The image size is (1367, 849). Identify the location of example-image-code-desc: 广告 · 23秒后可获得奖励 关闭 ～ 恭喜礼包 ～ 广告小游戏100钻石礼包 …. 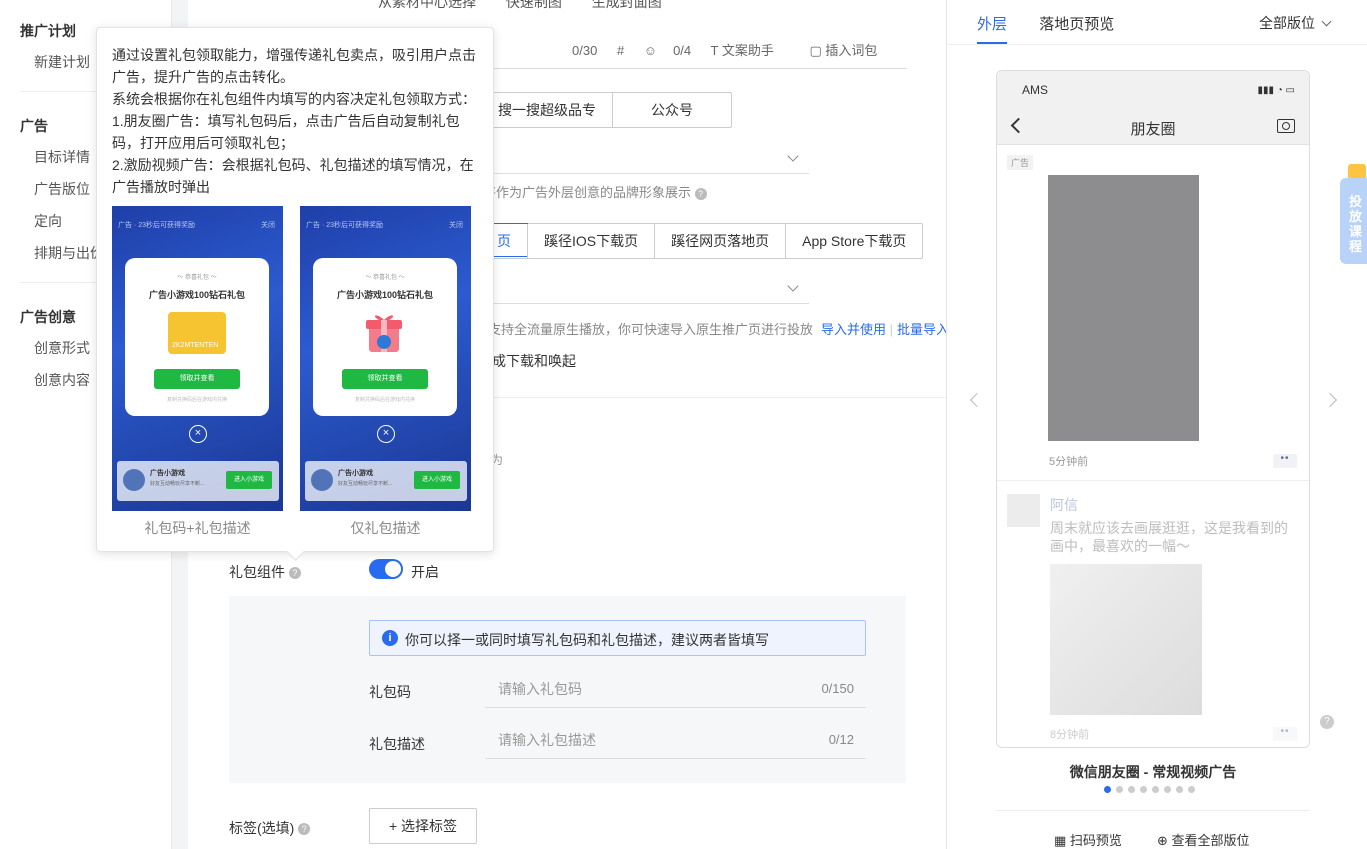
(197, 358).